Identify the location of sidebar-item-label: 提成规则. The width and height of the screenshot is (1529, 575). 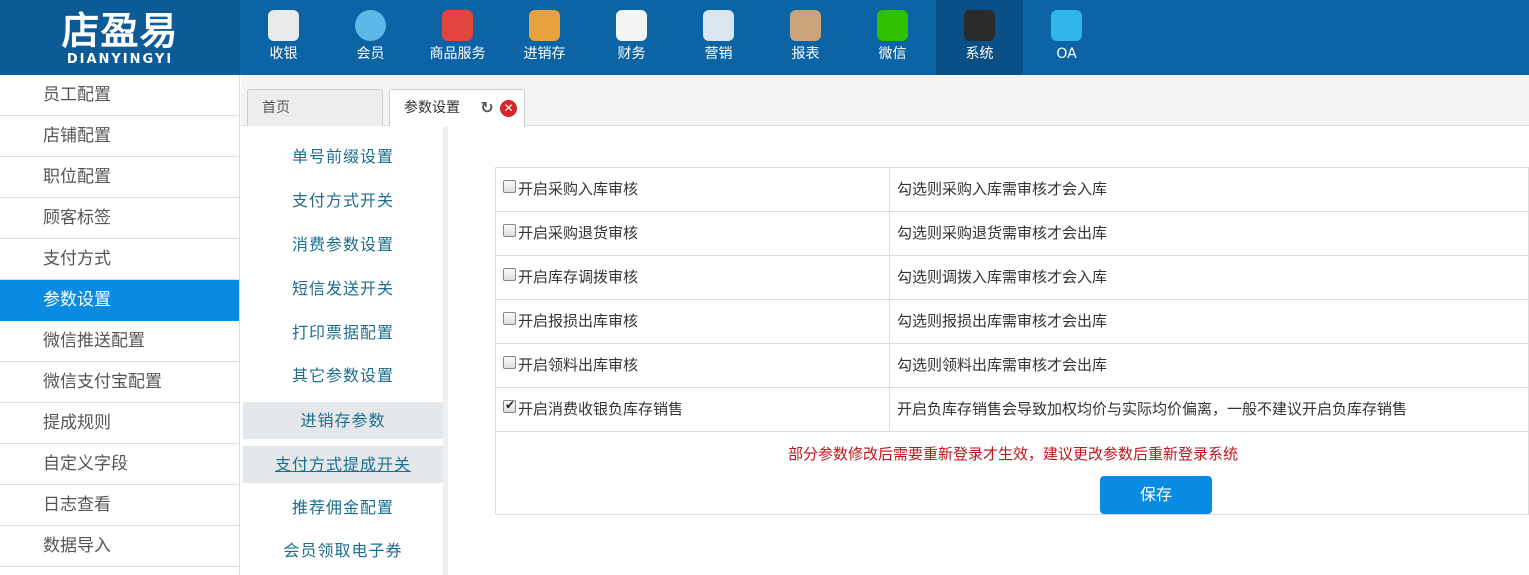
(77, 423).